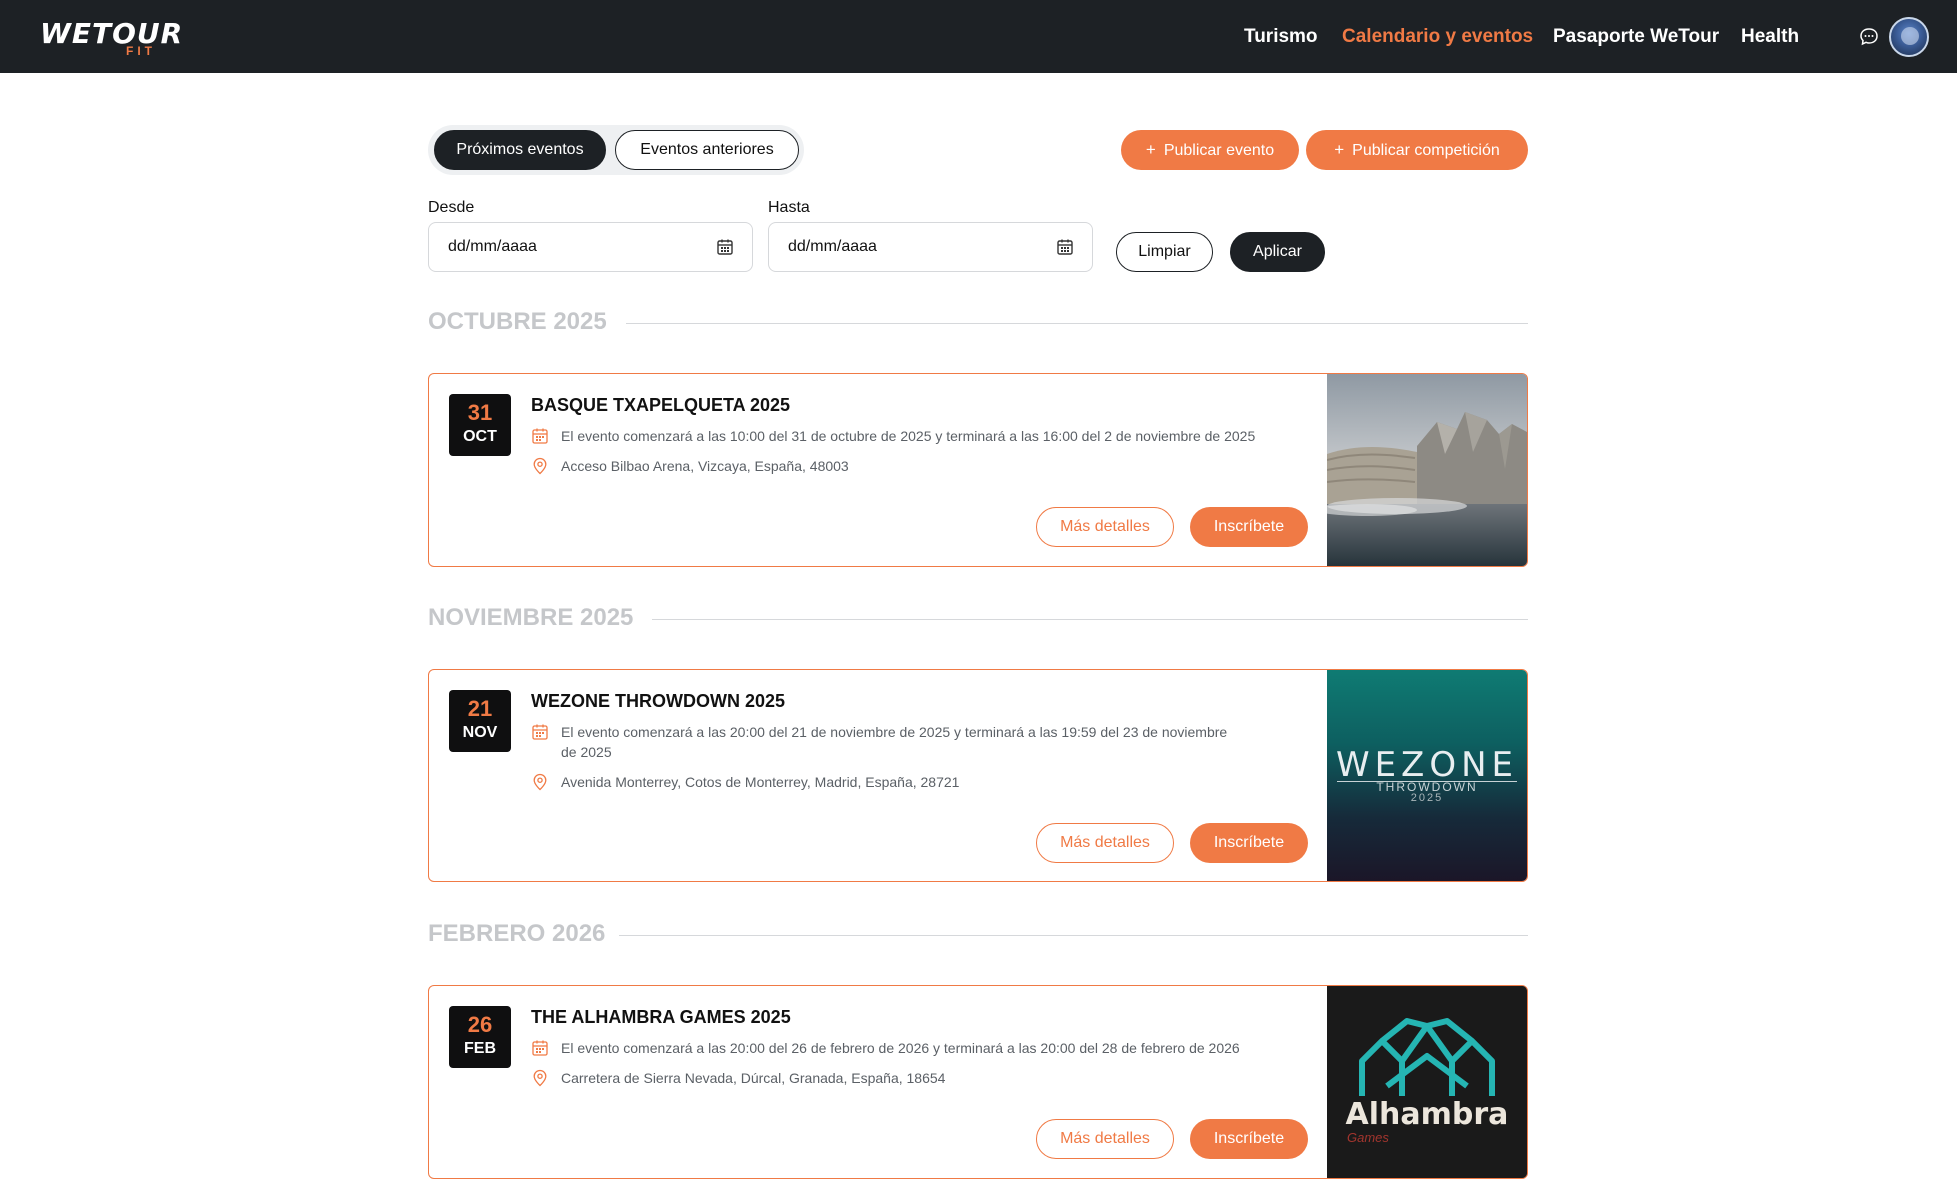 The image size is (1957, 1180). I want to click on publish-competition-button: + Publicar competición, so click(1417, 150).